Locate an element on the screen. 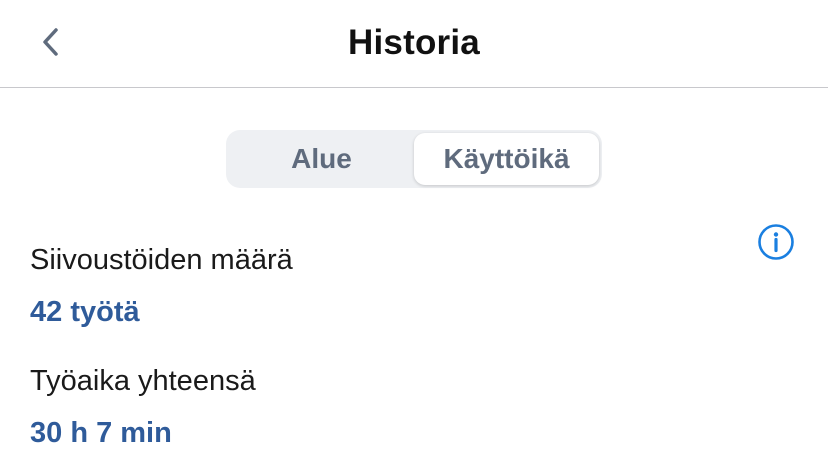 Image resolution: width=828 pixels, height=467 pixels. info-circle-icon is located at coordinates (776, 242).